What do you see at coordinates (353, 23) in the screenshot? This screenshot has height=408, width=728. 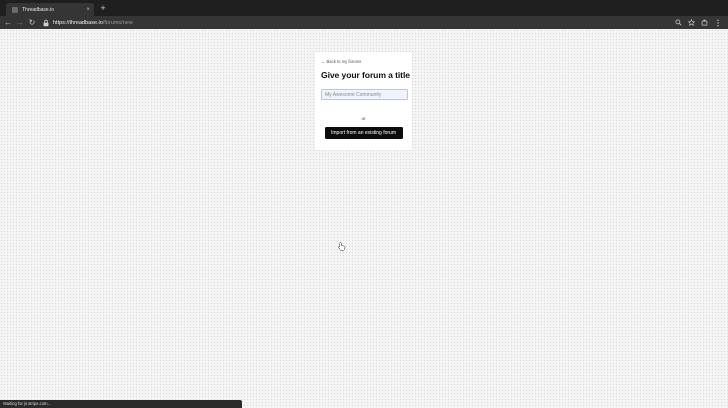 I see `address-bar: https://threadbase.io/forums/new` at bounding box center [353, 23].